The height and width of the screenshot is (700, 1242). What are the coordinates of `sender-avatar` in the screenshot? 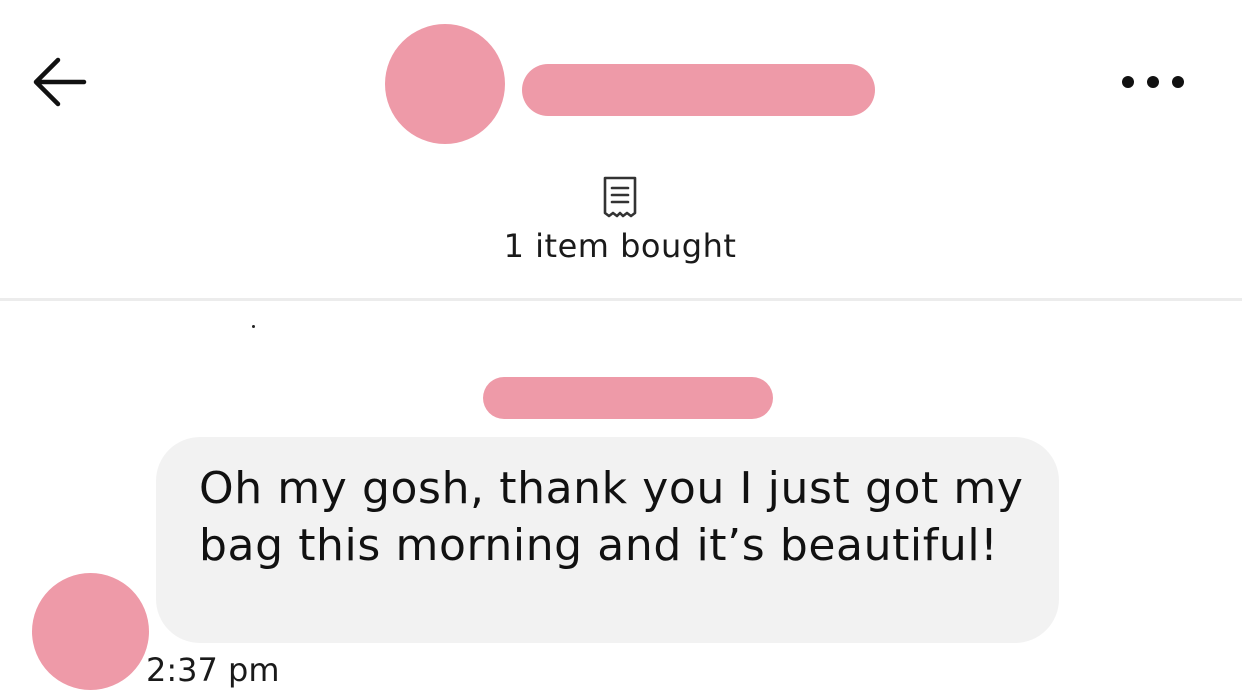 It's located at (90, 631).